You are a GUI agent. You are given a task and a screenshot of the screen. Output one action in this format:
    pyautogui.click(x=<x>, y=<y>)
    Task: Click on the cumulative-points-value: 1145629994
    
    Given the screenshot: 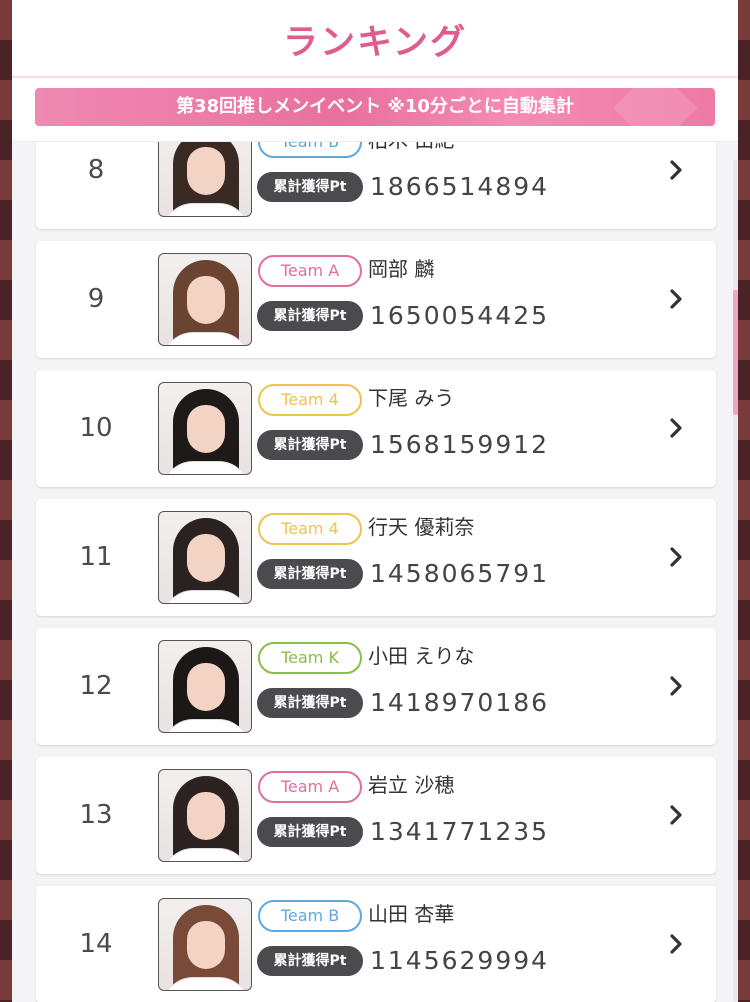 What is the action you would take?
    pyautogui.click(x=460, y=960)
    